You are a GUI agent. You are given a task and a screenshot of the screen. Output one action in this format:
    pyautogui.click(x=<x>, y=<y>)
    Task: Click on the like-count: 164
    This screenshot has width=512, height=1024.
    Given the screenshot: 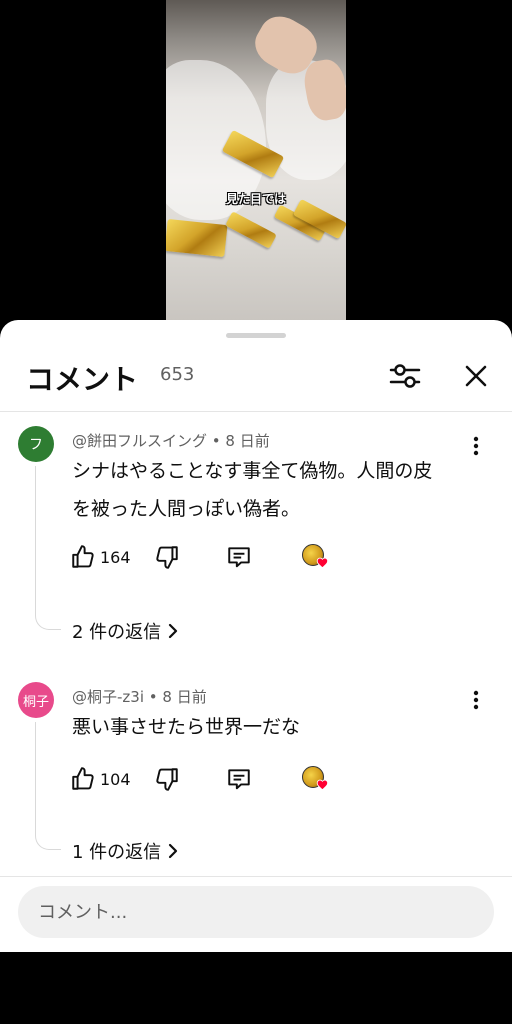 What is the action you would take?
    pyautogui.click(x=115, y=557)
    